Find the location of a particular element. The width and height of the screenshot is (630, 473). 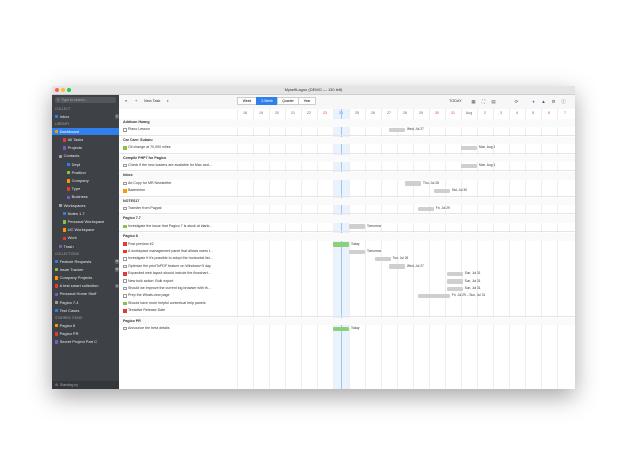

task-row: Badminton Sat, Jul 30 is located at coordinates (347, 191).